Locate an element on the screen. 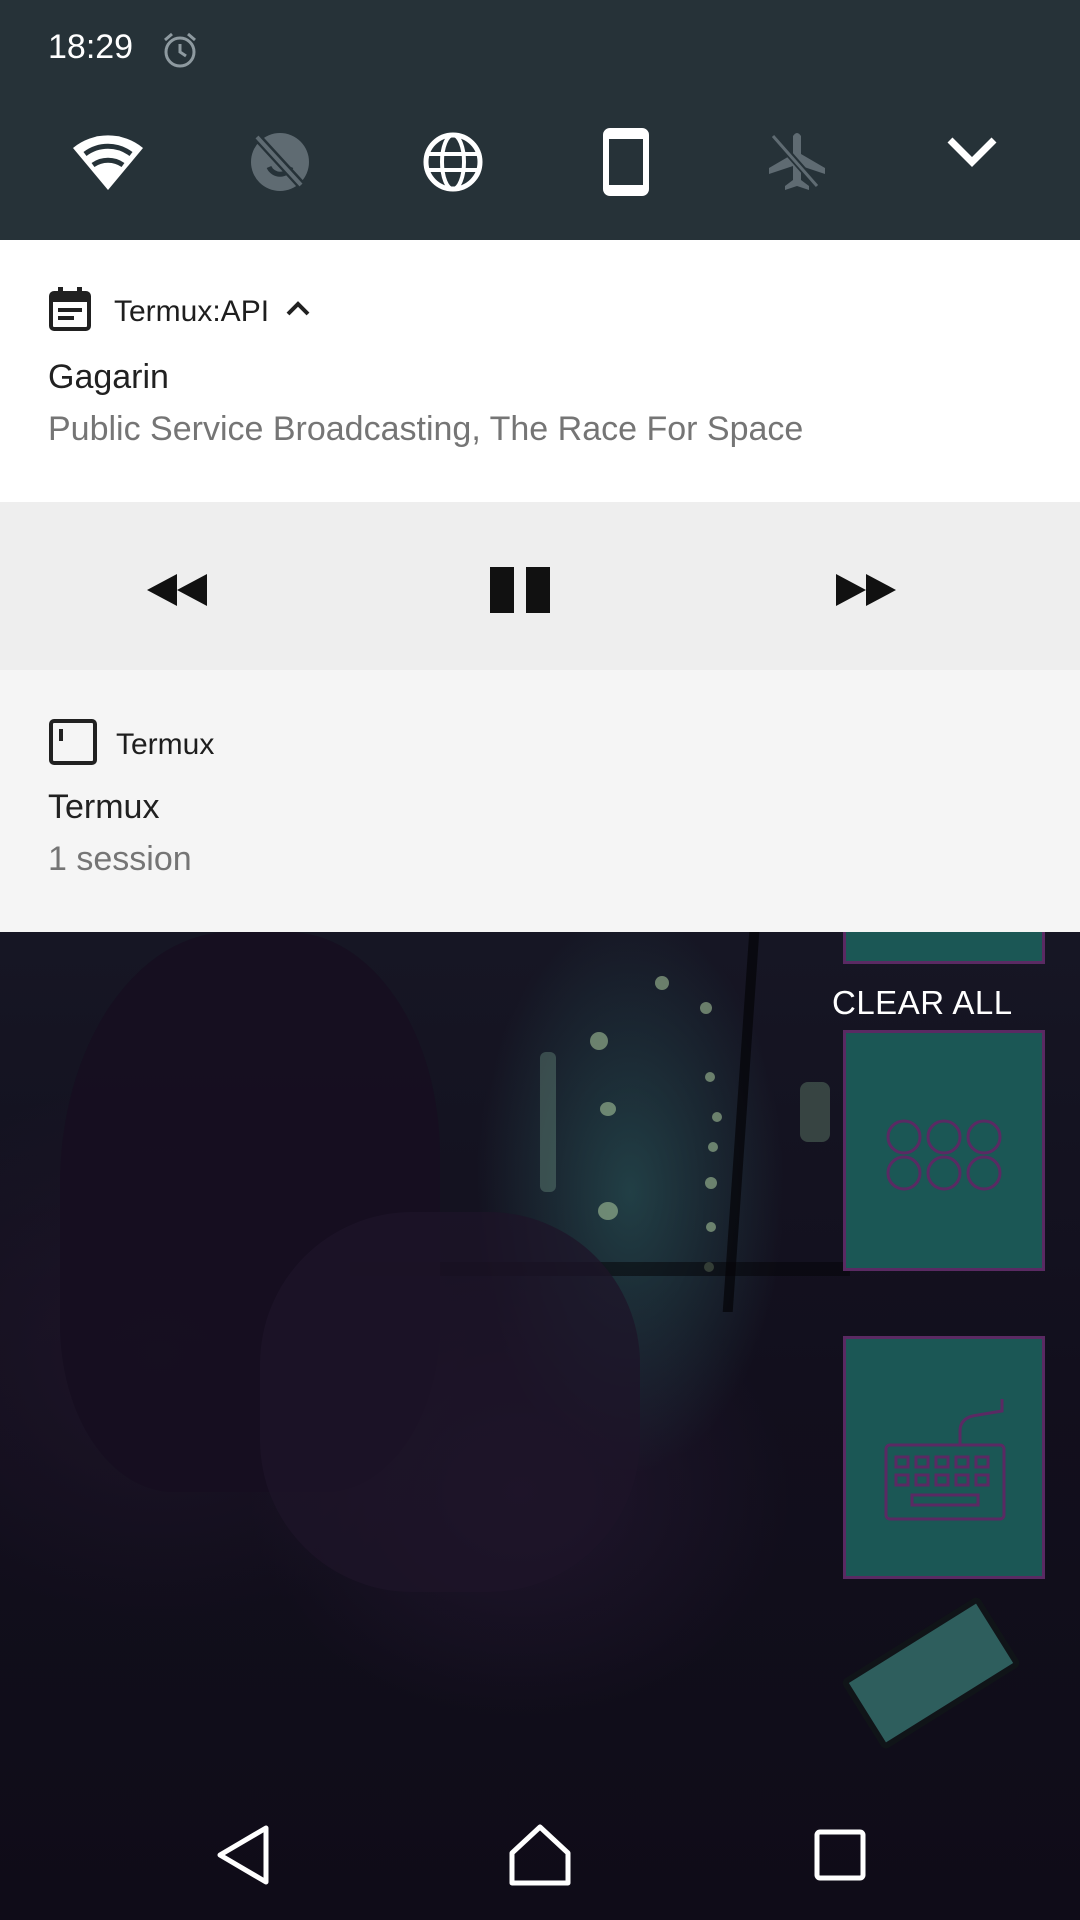 Image resolution: width=1080 pixels, height=1920 pixels. termux-notification: Termux Termux 1 session is located at coordinates (540, 801).